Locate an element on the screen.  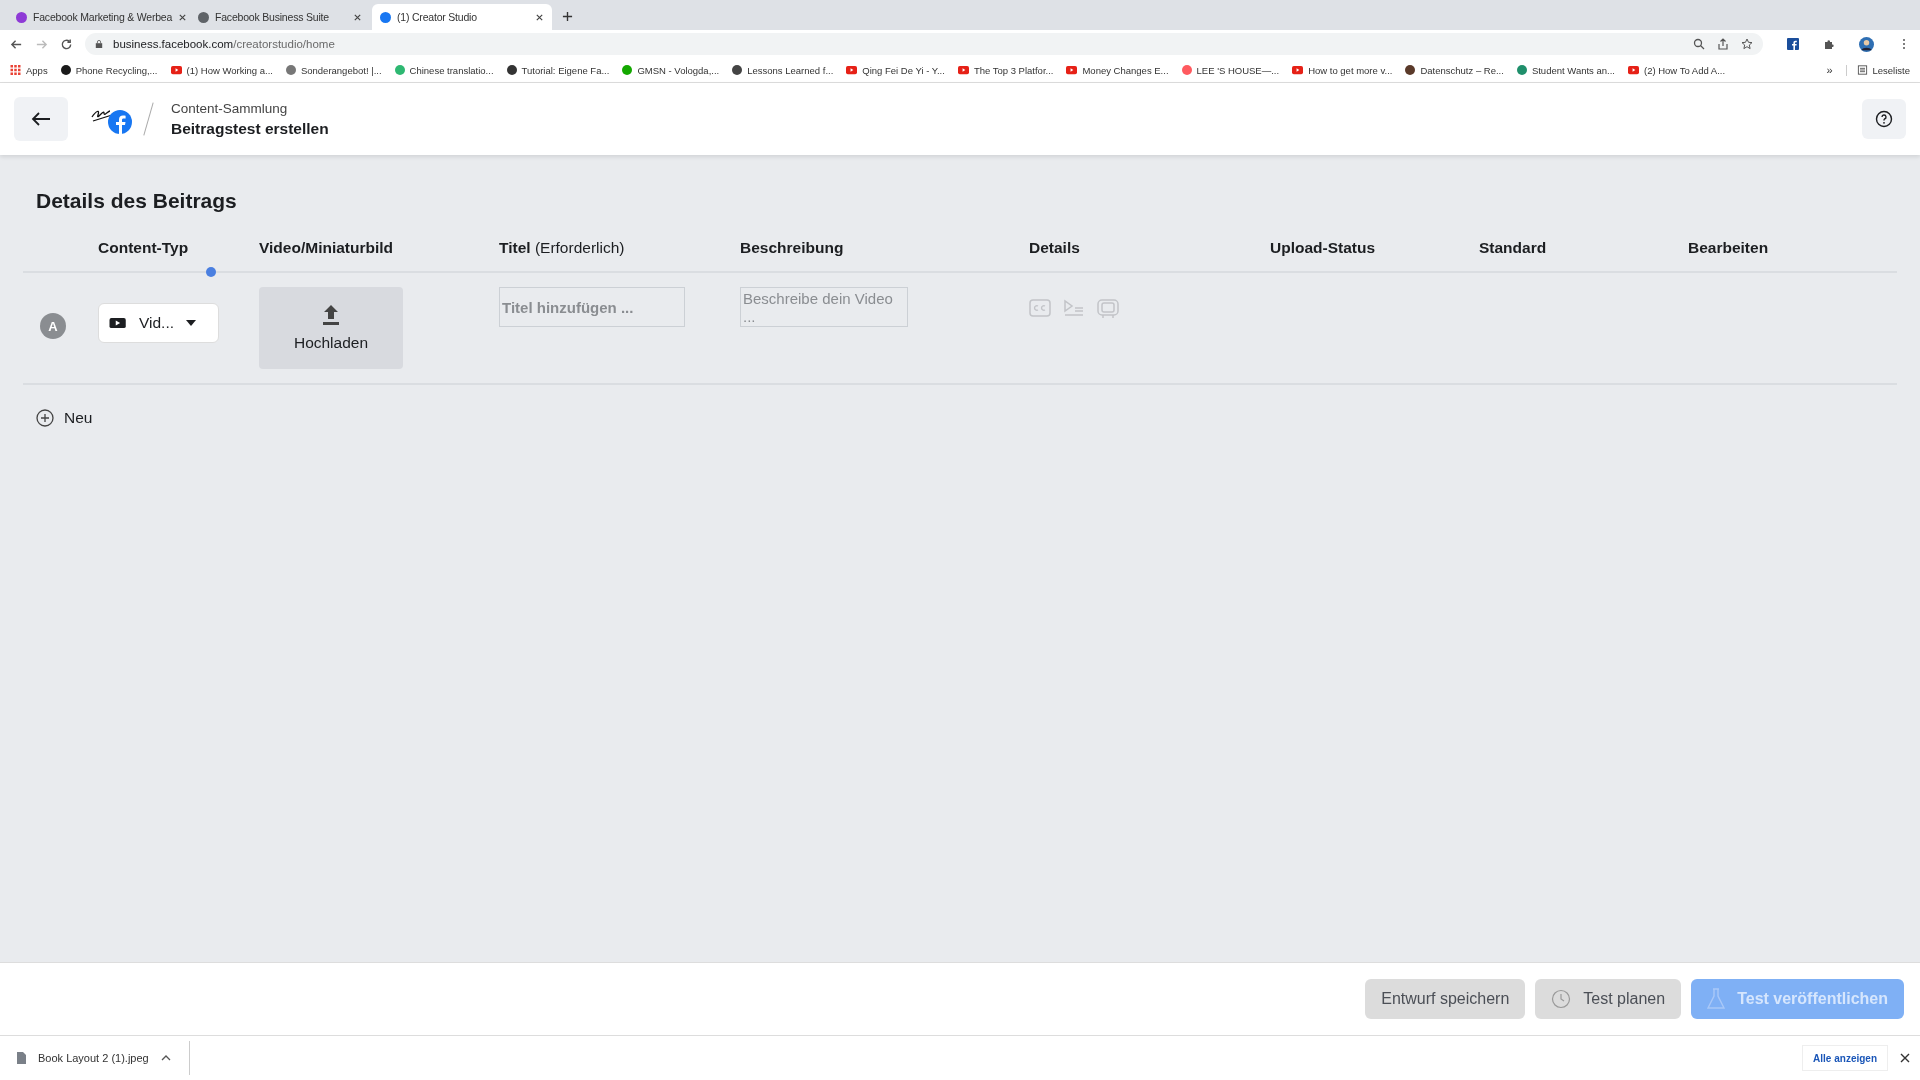
column-header: Titel (Erforderlich) is located at coordinates (562, 248).